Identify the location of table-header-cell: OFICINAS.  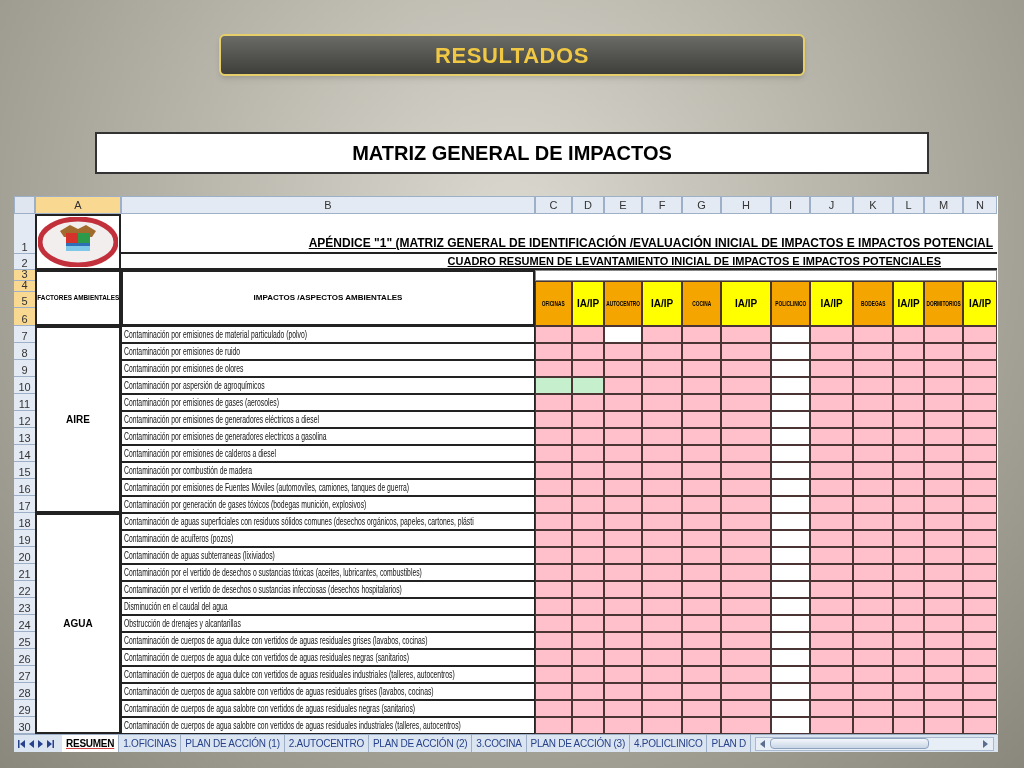
(553, 303).